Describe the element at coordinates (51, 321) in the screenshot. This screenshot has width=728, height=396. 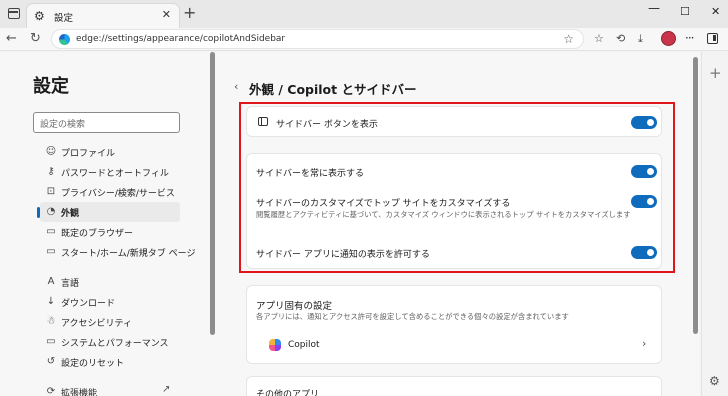
I see `accessibility-icon: ☃` at that location.